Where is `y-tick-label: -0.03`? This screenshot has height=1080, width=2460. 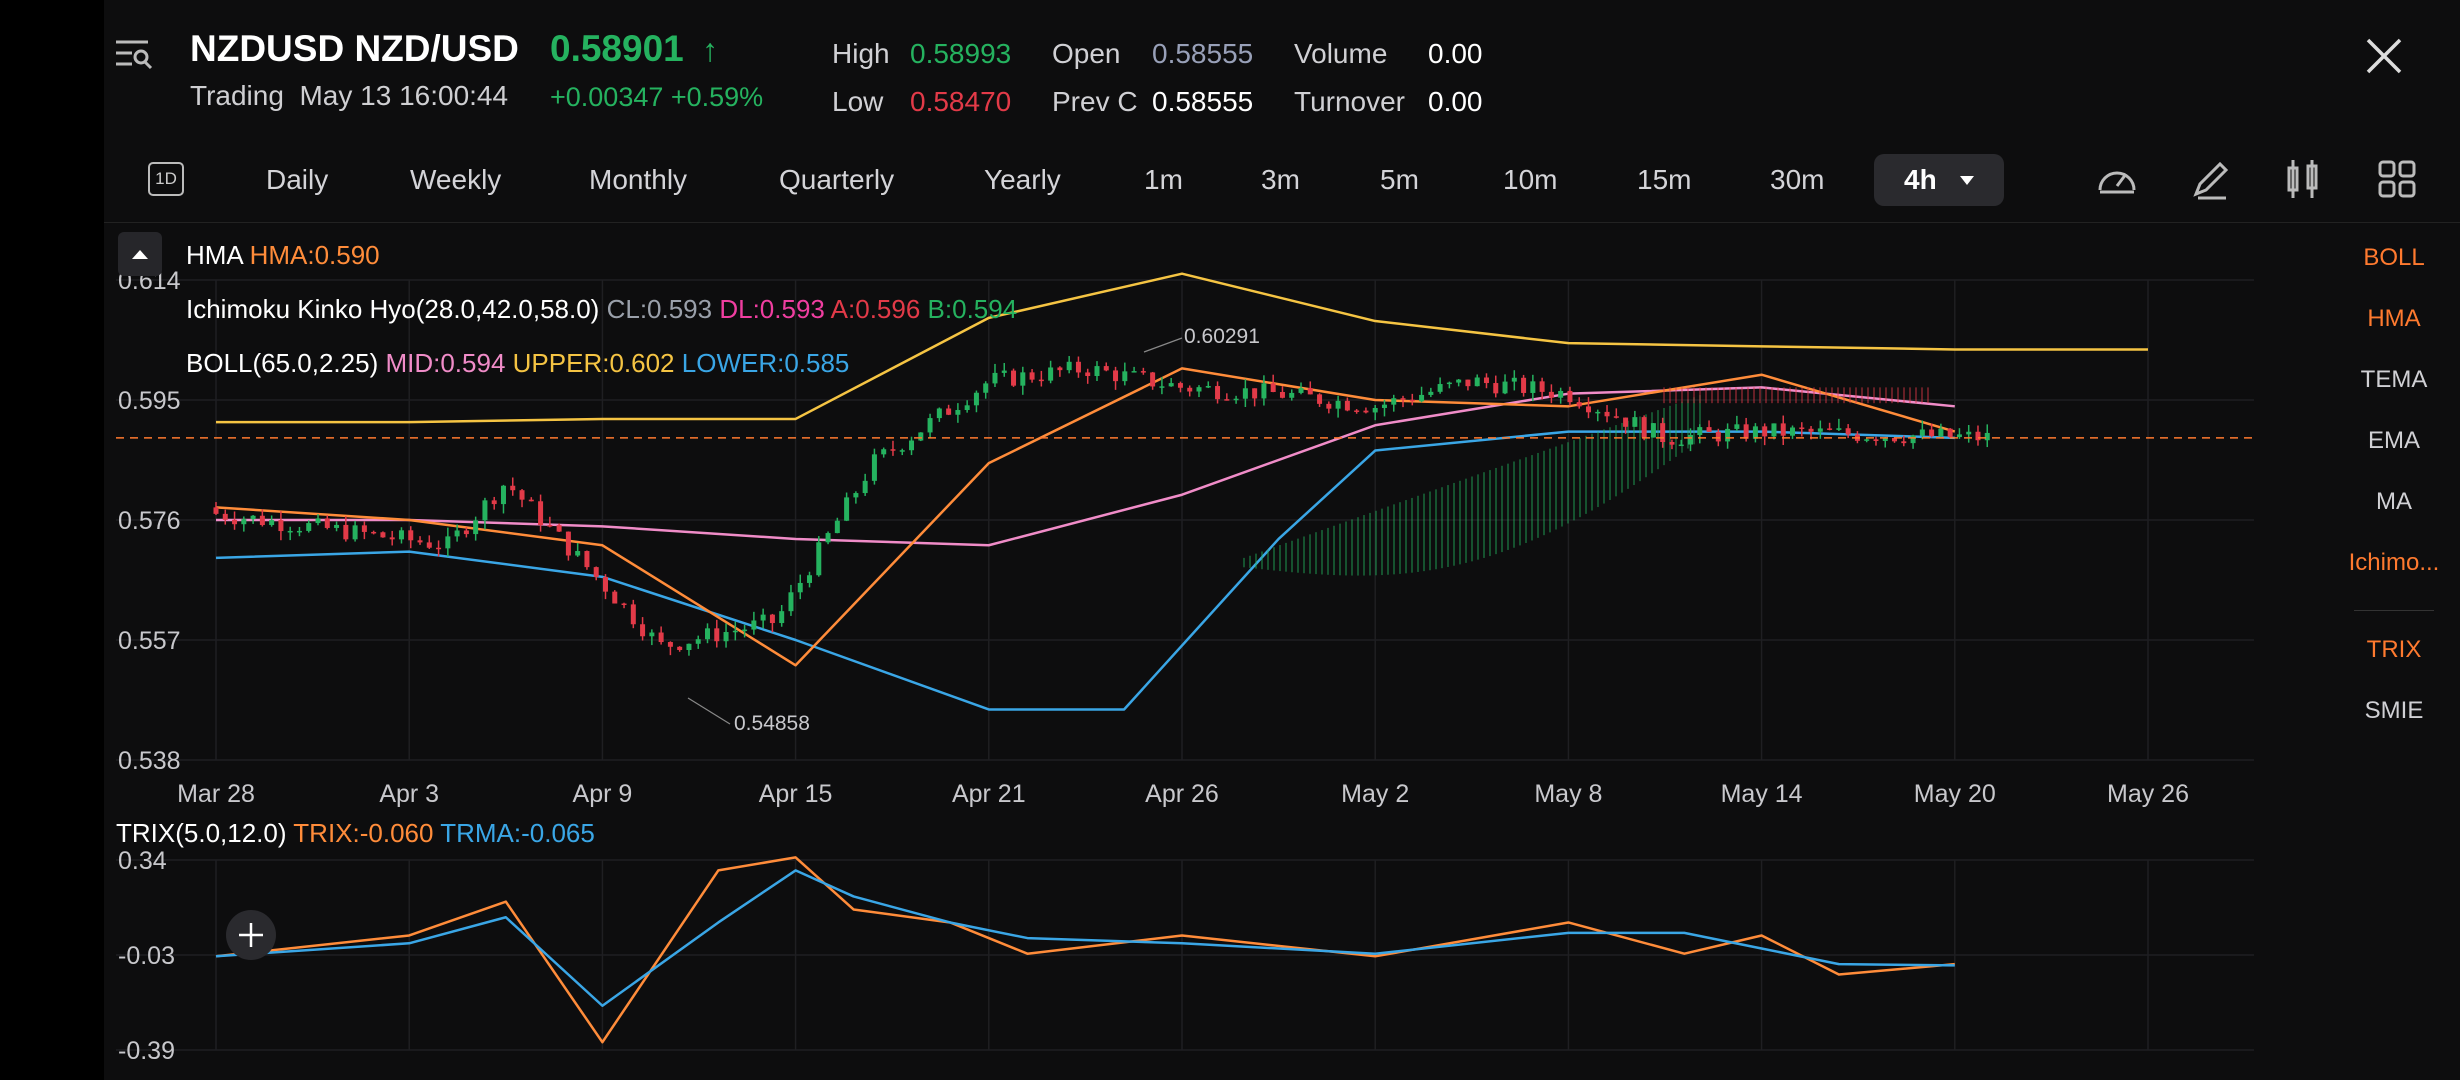
y-tick-label: -0.03 is located at coordinates (146, 956).